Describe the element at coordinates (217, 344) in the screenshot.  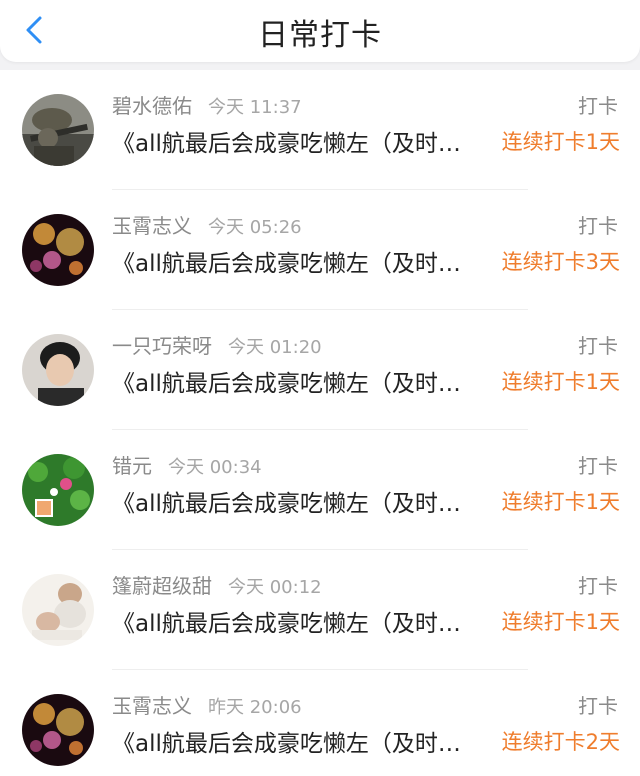
I see `meta-line: 一只巧荣呀 今天 01:20` at that location.